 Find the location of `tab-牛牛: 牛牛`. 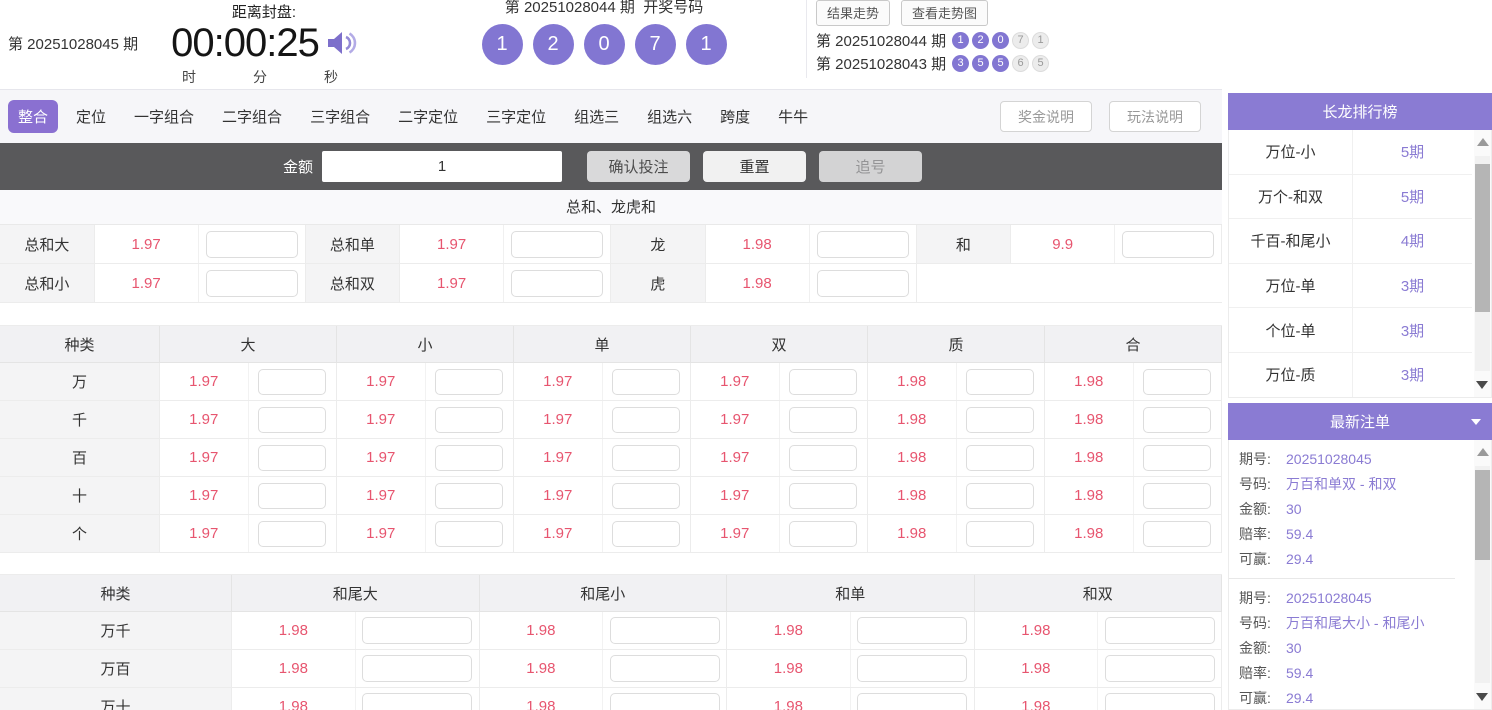

tab-牛牛: 牛牛 is located at coordinates (793, 116).